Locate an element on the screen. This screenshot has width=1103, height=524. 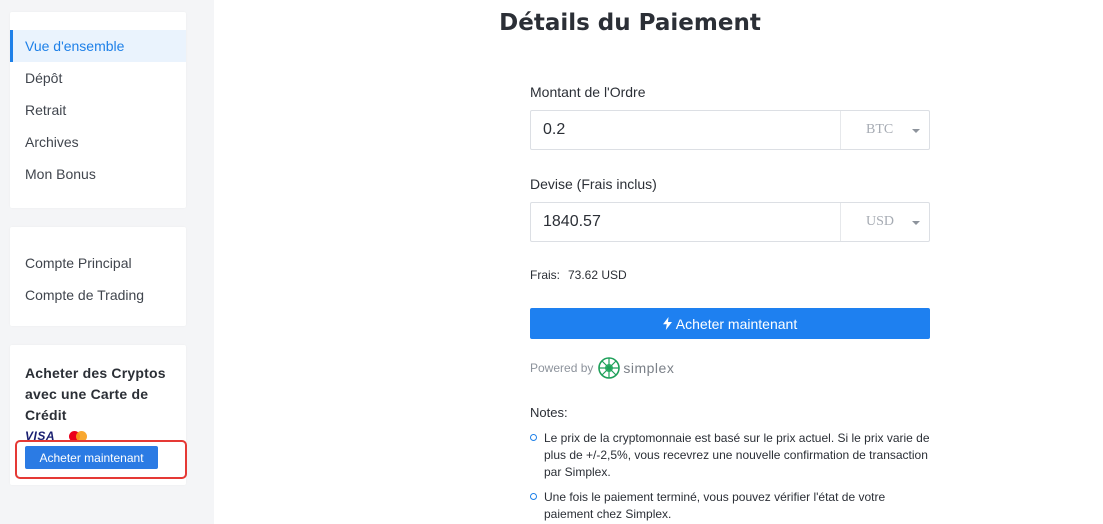
accounts-card: Compte Principal Compte de Trading is located at coordinates (98, 276).